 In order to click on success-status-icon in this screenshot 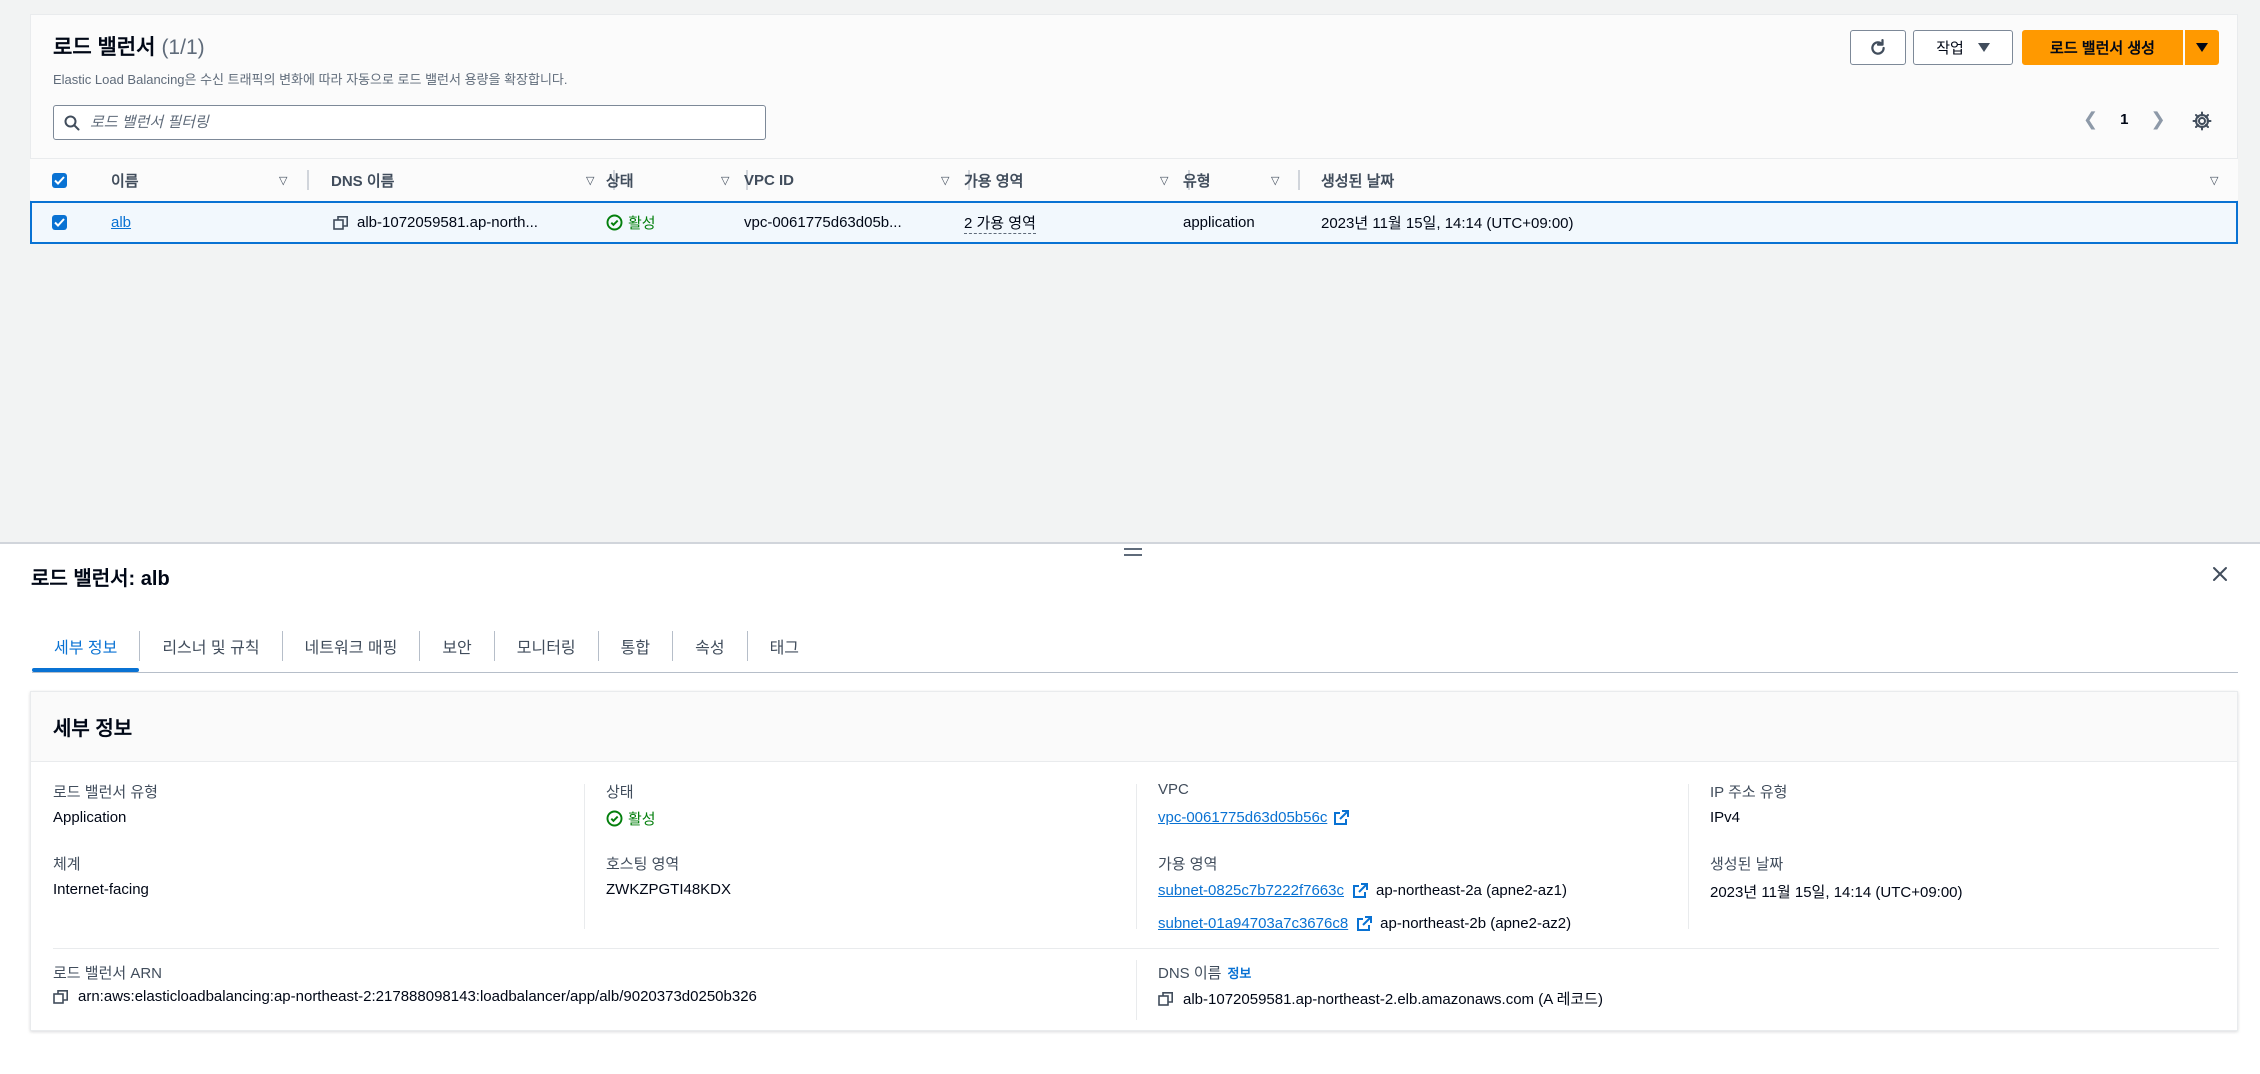, I will do `click(614, 818)`.